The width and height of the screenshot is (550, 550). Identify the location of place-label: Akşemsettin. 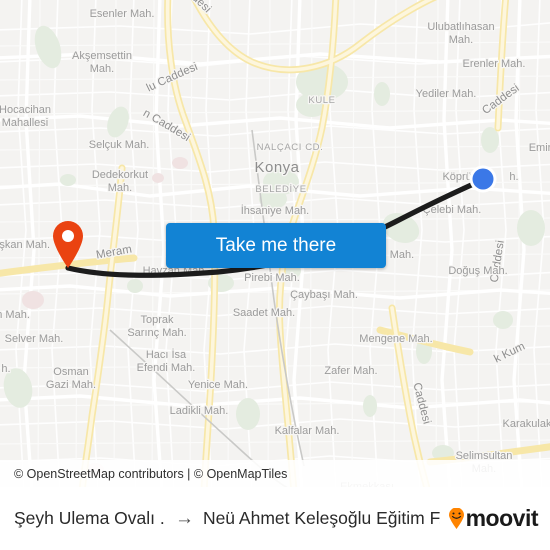
(102, 56).